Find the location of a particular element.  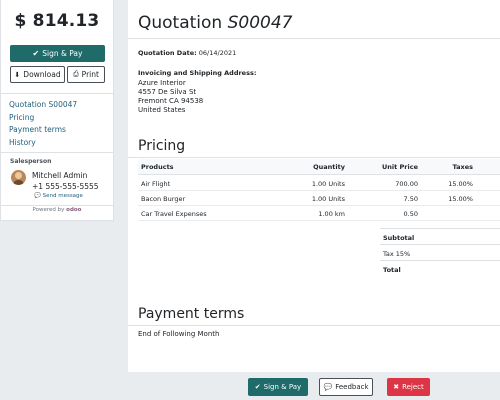

feedback-label: Feedback is located at coordinates (352, 387).